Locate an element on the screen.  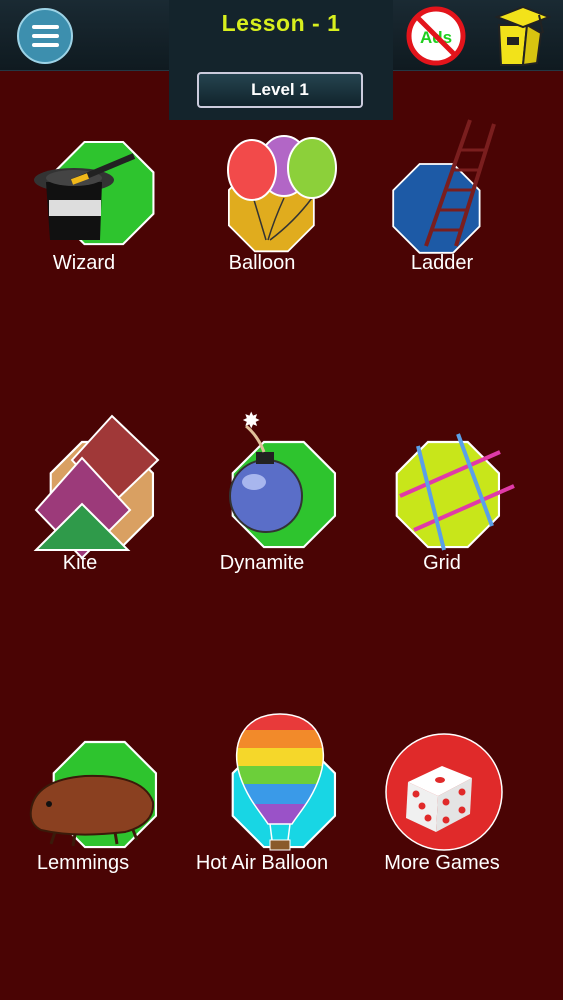
game-label: More Games is located at coordinates (442, 863).